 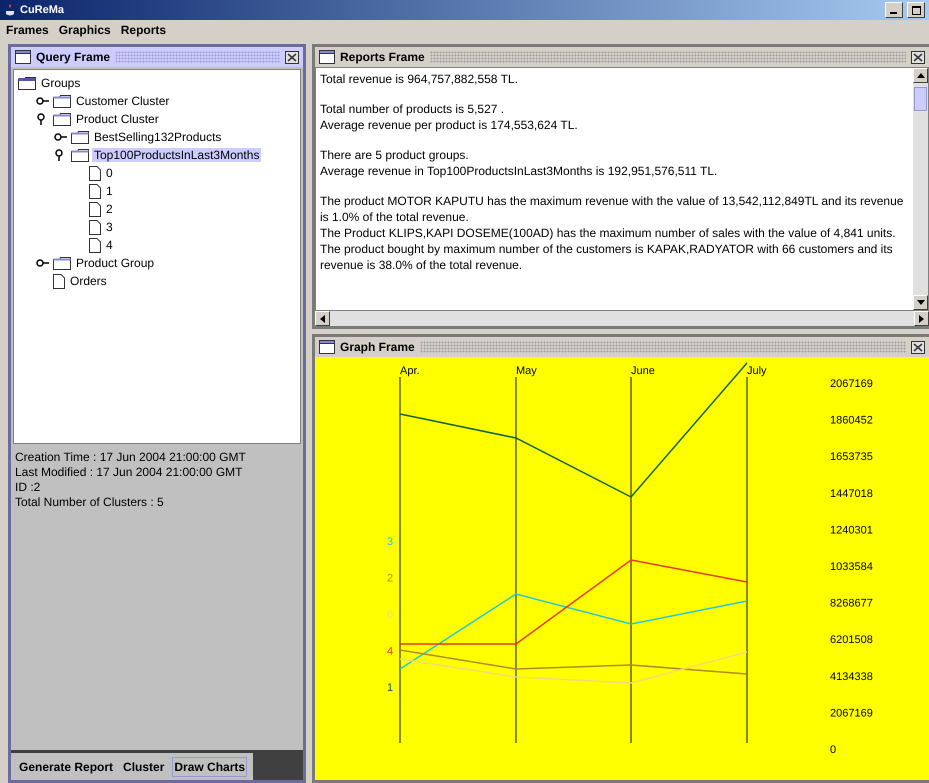 What do you see at coordinates (43, 10) in the screenshot?
I see `window-title: CuReMa` at bounding box center [43, 10].